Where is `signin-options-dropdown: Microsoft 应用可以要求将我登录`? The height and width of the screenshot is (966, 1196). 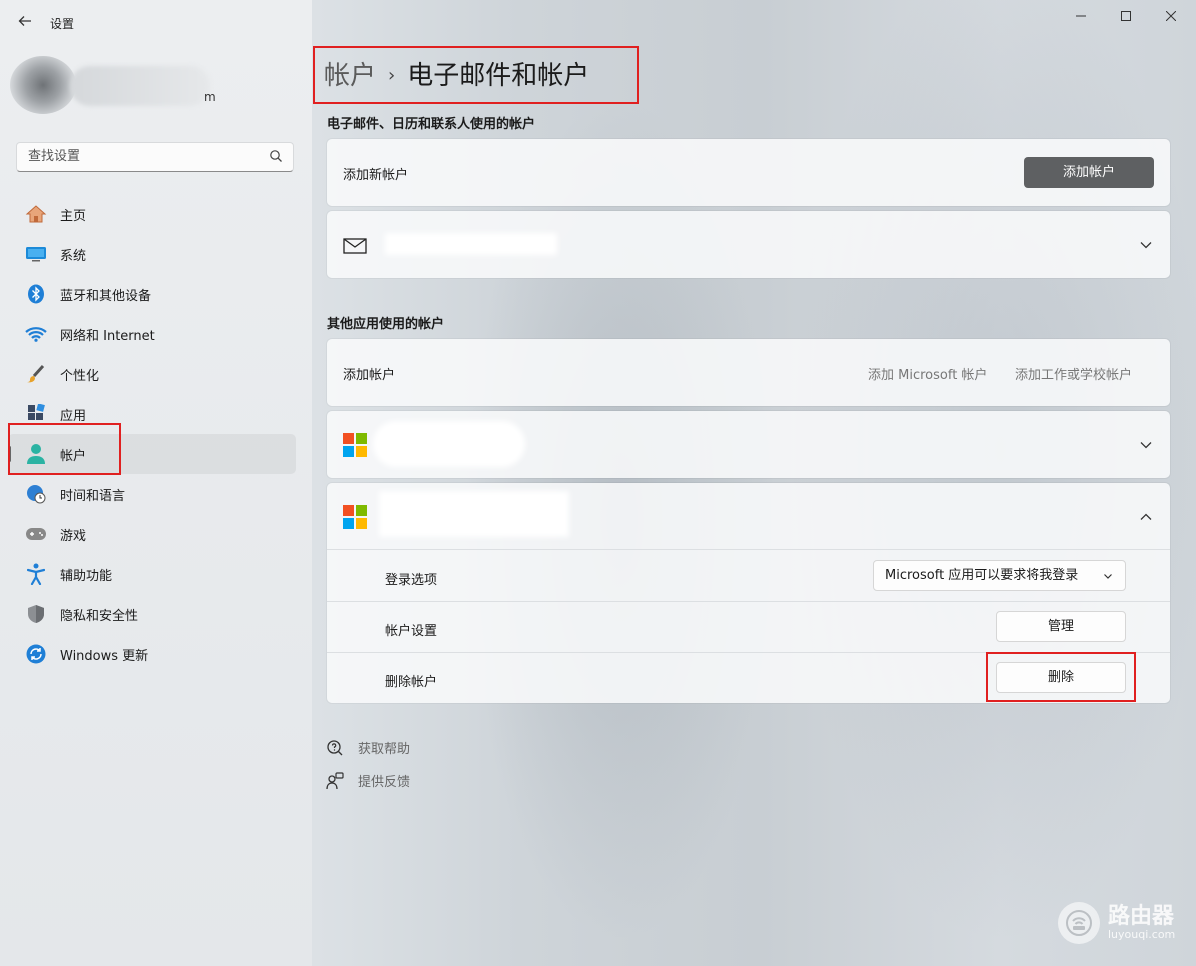
signin-options-dropdown: Microsoft 应用可以要求将我登录 is located at coordinates (999, 575).